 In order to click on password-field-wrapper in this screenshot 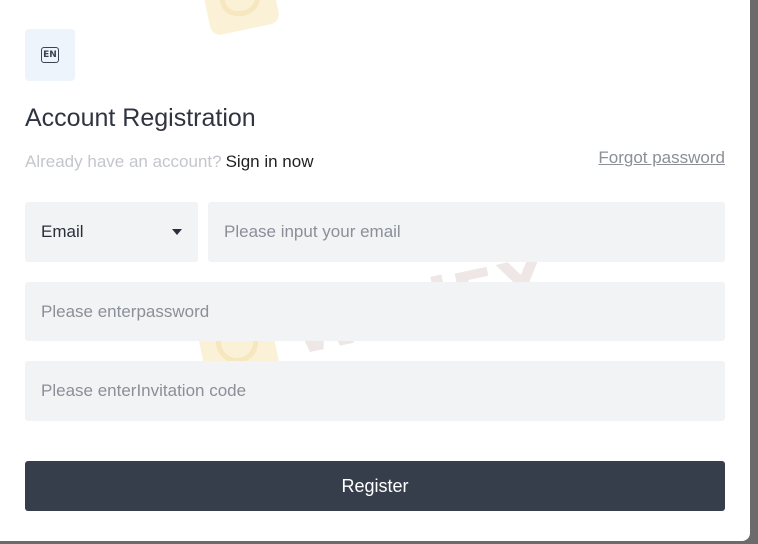, I will do `click(375, 311)`.